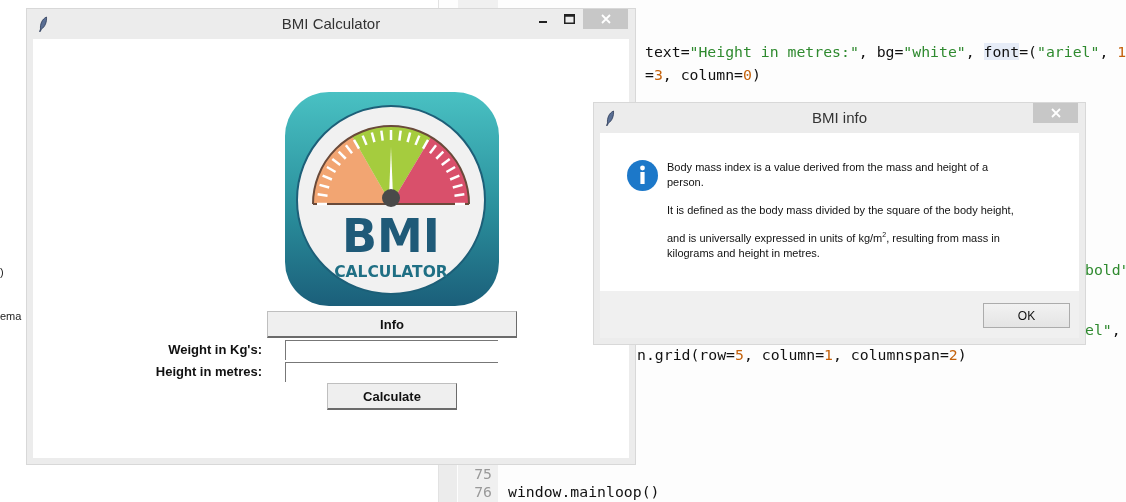 This screenshot has width=1126, height=502. Describe the element at coordinates (839, 118) in the screenshot. I see `window-title: BMI info` at that location.